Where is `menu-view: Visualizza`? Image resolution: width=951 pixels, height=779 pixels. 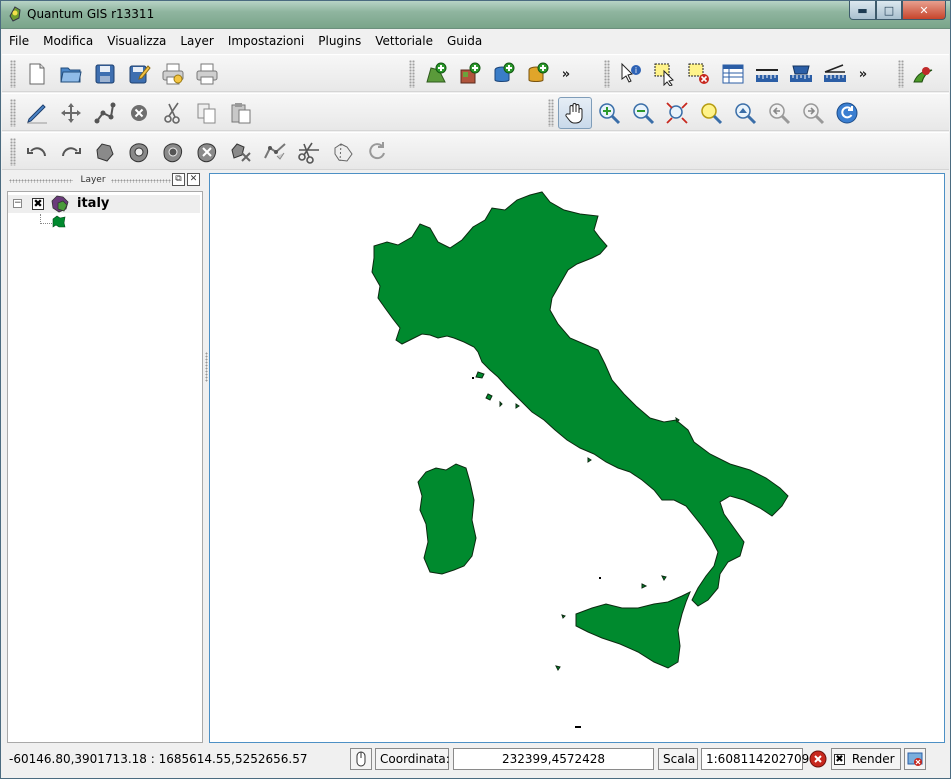
menu-view: Visualizza is located at coordinates (136, 41).